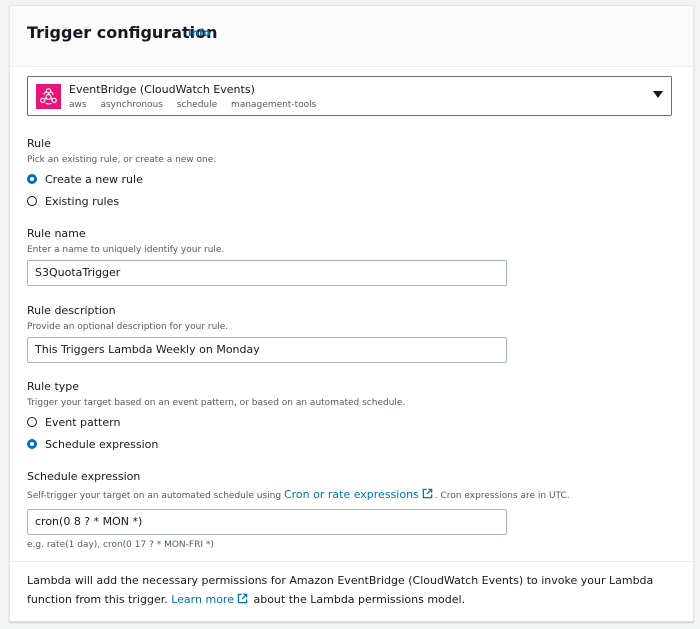  I want to click on cron-rate-expressions-link: Cron or rate expressions, so click(351, 494).